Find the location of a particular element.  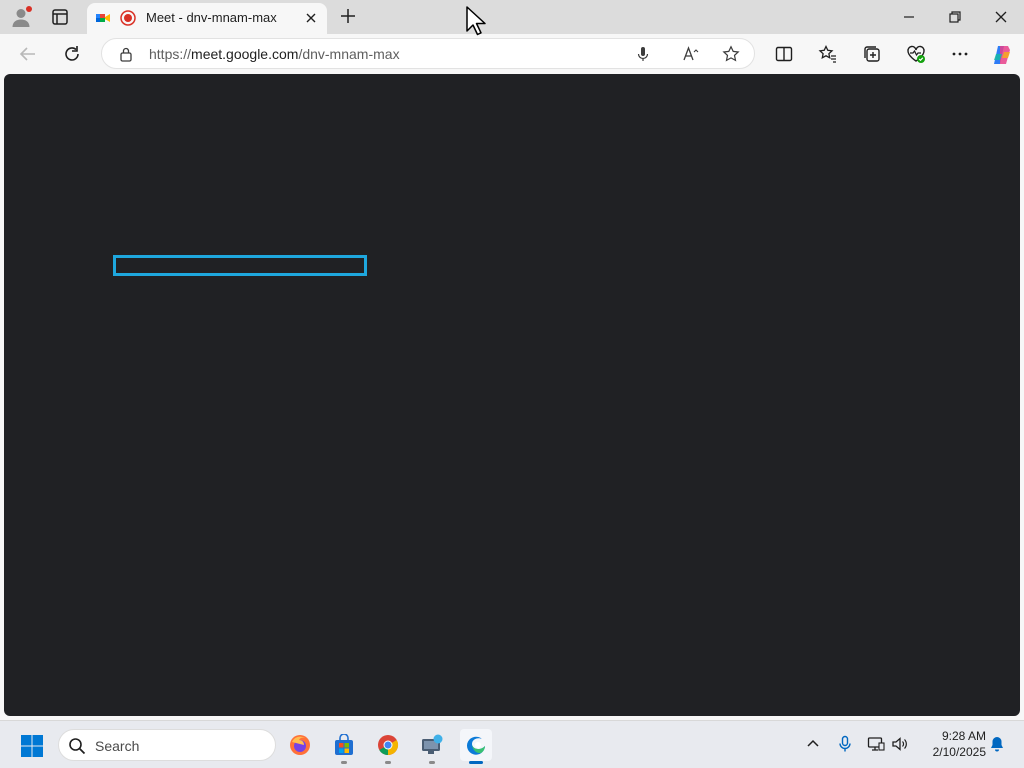

edge-icon is located at coordinates (476, 745).